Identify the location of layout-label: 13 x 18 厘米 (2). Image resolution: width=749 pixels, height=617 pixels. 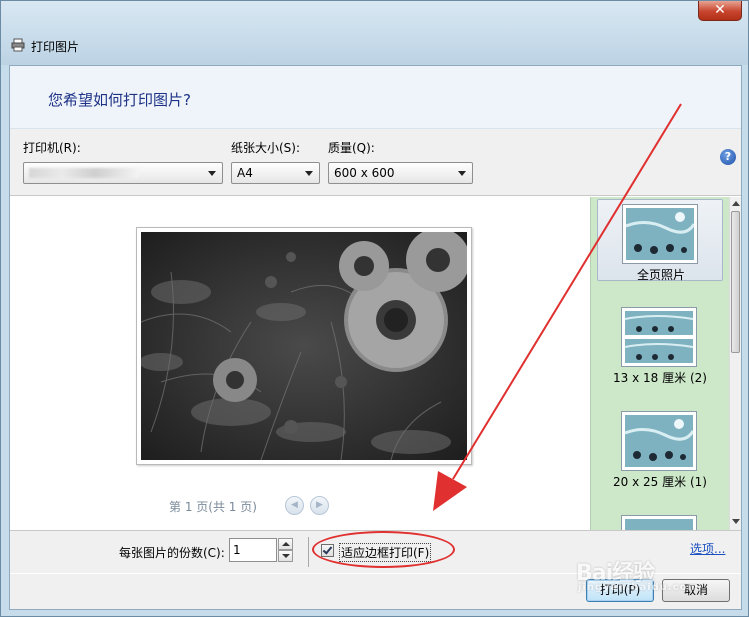
(660, 378).